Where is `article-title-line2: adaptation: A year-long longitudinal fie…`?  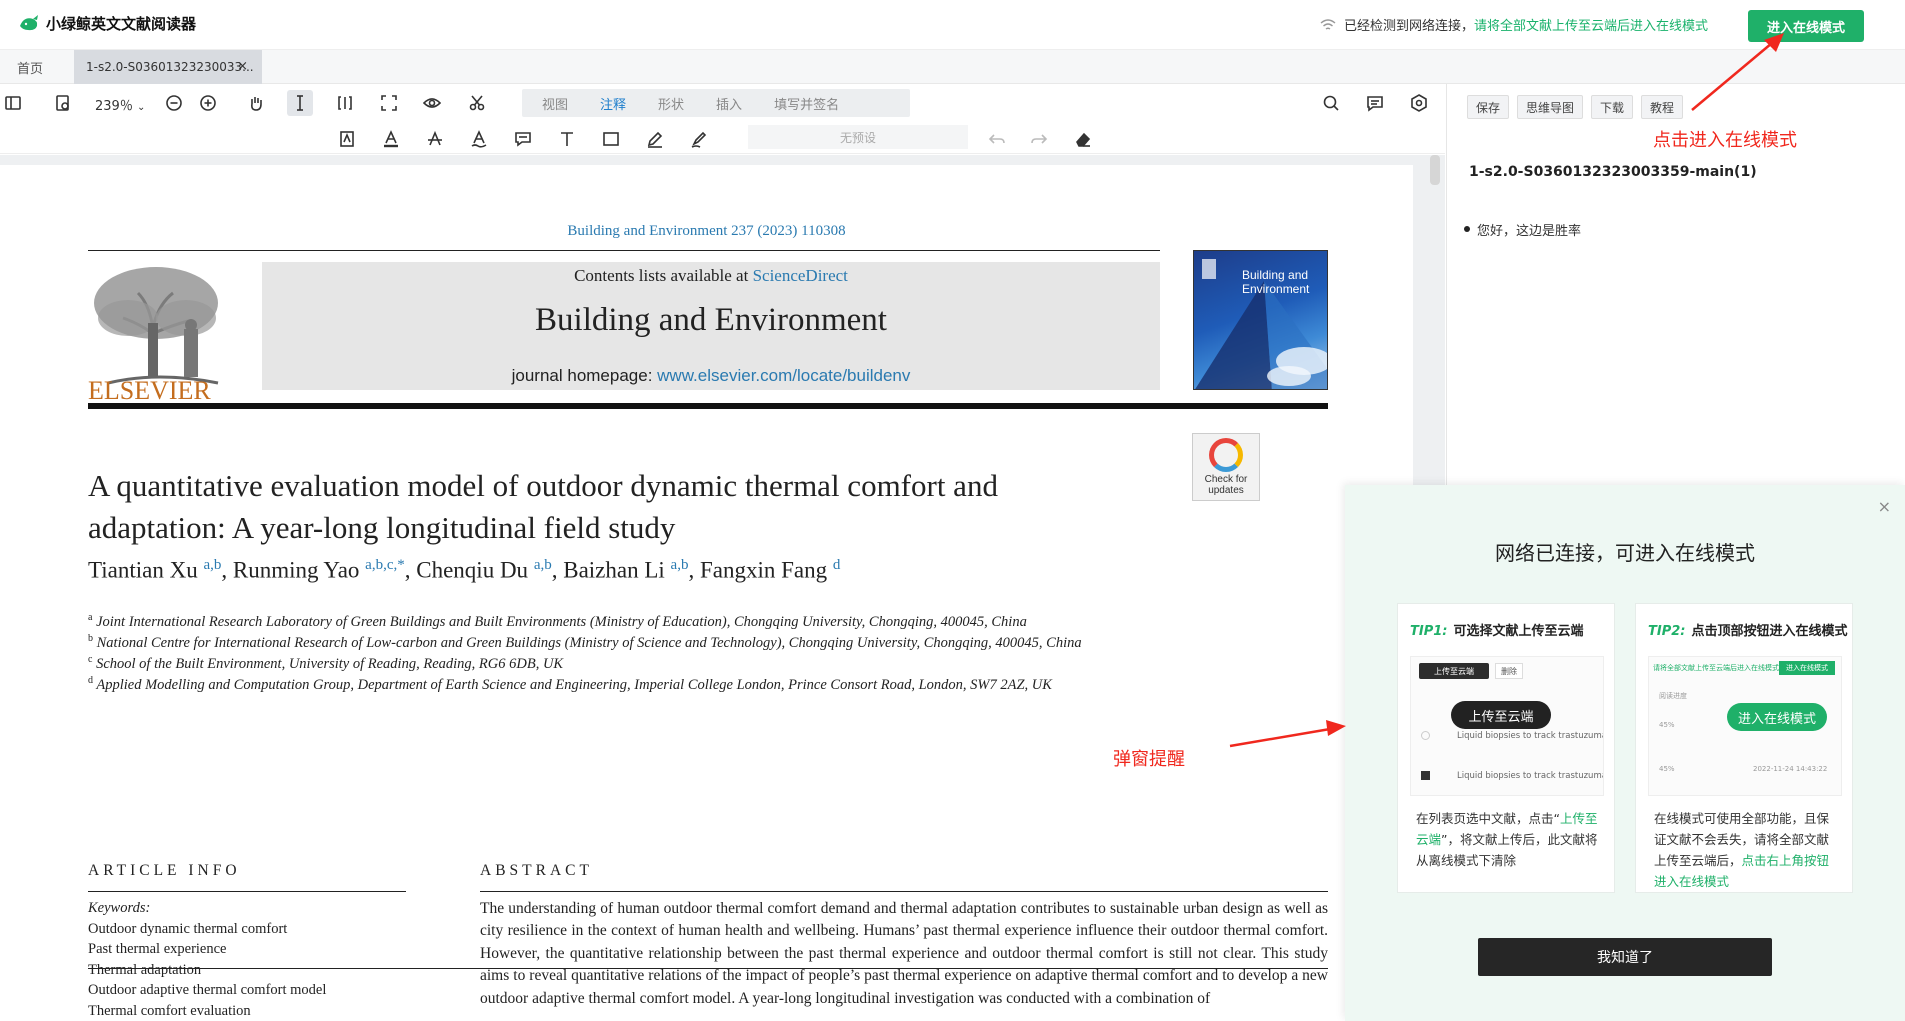
article-title-line2: adaptation: A year-long longitudinal fie… is located at coordinates (382, 527).